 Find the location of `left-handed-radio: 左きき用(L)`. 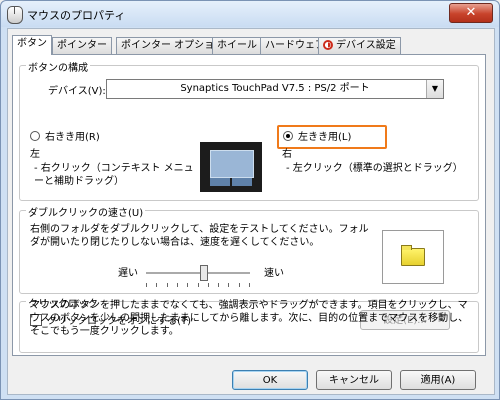

left-handed-radio: 左きき用(L) is located at coordinates (317, 135).